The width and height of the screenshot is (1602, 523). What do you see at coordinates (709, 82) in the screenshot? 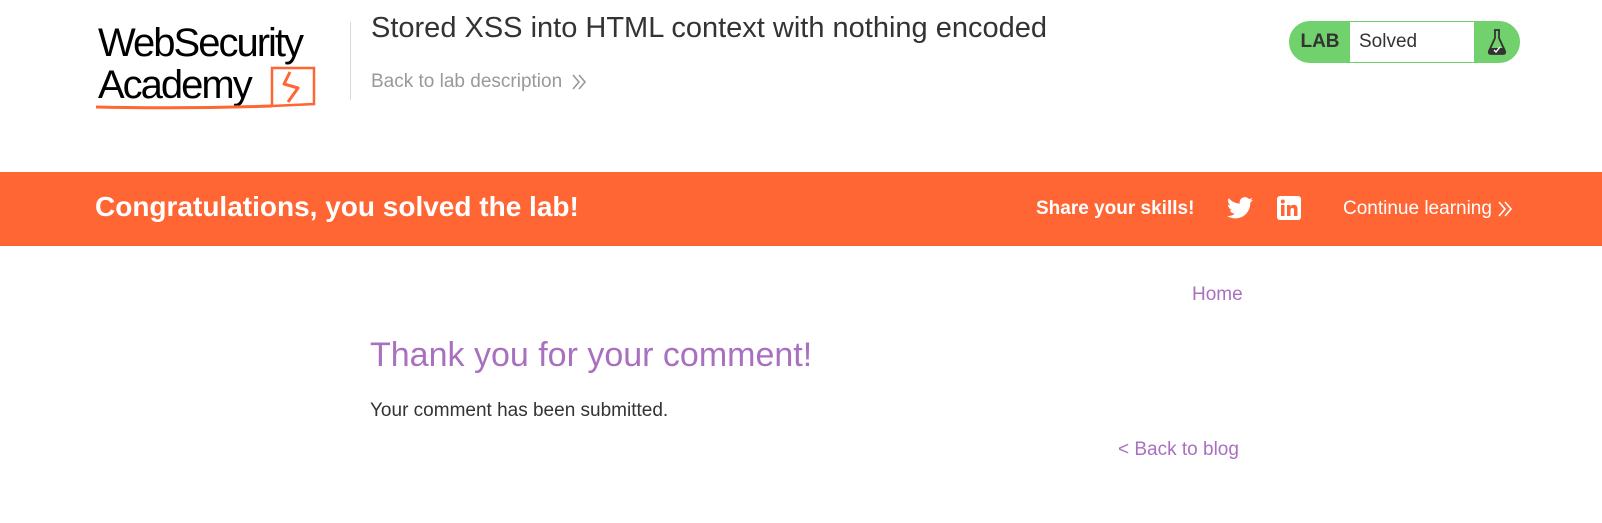
I see `back-to-lab-description-link: Back to lab description` at bounding box center [709, 82].